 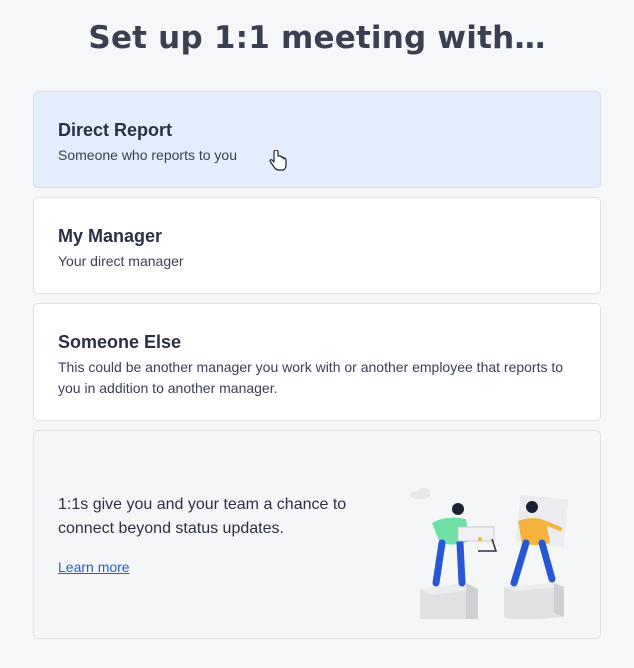 I want to click on two-people-meeting-illustration, so click(x=489, y=553).